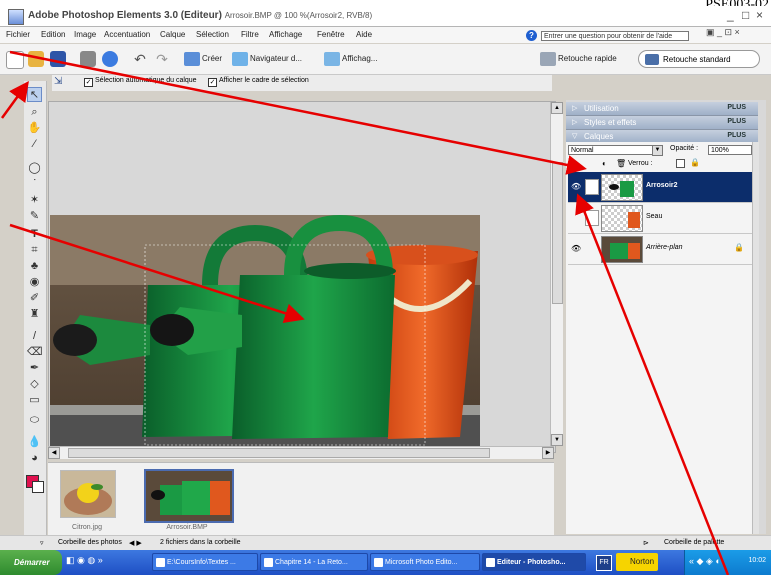 The image size is (771, 575). I want to click on standard-edit-button: Retouche standard, so click(699, 59).